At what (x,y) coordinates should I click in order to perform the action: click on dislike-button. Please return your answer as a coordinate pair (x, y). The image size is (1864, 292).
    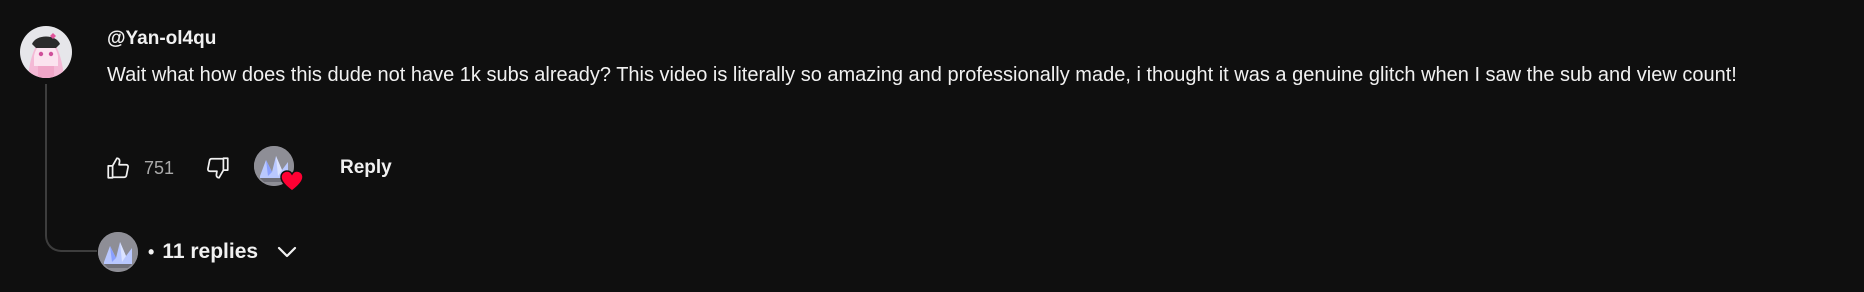
    Looking at the image, I should click on (218, 168).